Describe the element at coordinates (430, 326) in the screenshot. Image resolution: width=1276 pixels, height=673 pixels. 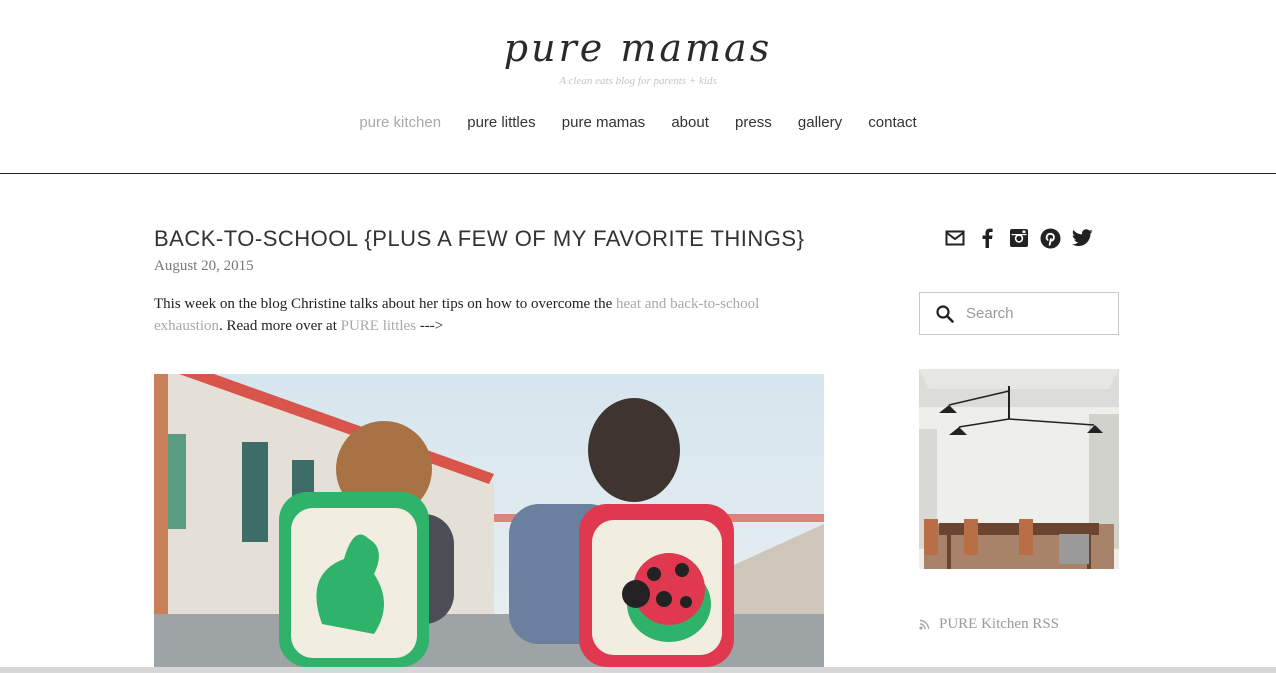
I see `post-body-end: --->` at that location.